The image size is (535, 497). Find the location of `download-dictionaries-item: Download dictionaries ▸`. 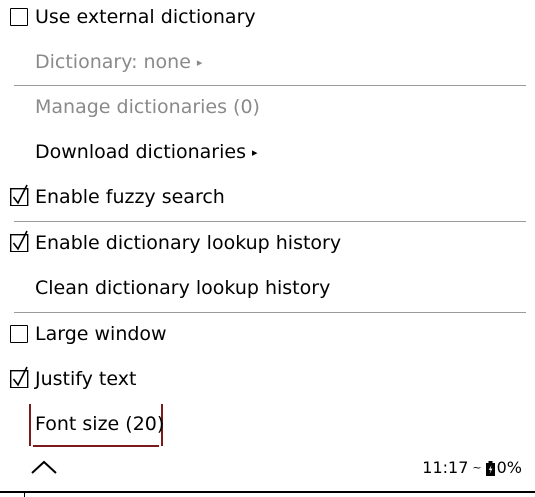

download-dictionaries-item: Download dictionaries ▸ is located at coordinates (267, 155).